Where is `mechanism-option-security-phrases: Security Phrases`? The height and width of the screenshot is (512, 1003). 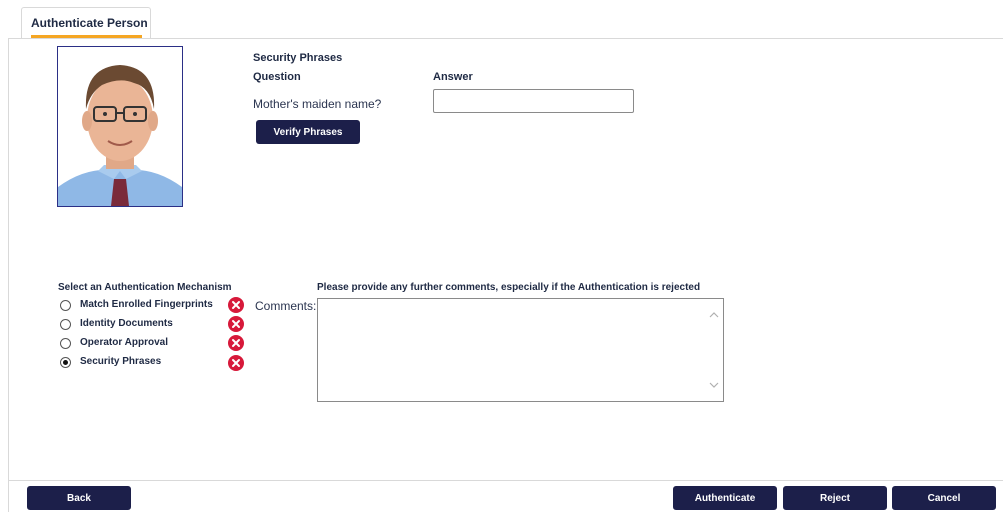
mechanism-option-security-phrases: Security Phrases is located at coordinates (155, 363).